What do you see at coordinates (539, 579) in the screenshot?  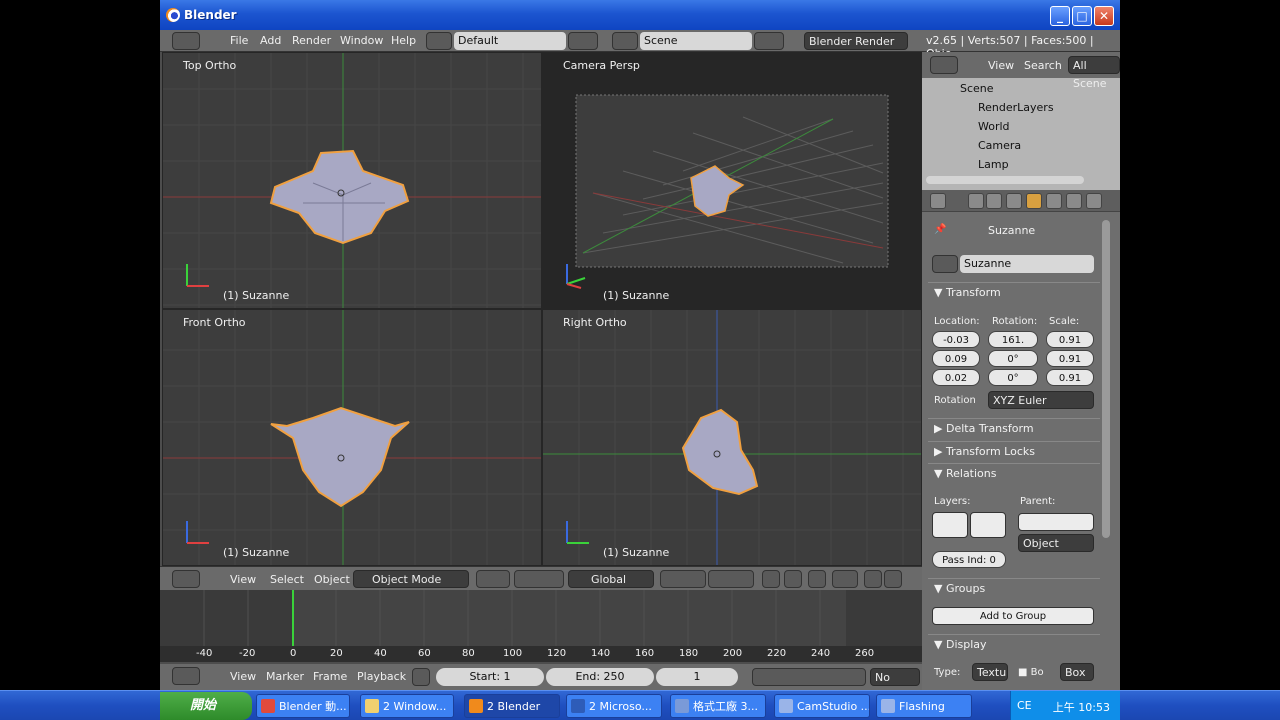 I see `pivot-point-icon` at bounding box center [539, 579].